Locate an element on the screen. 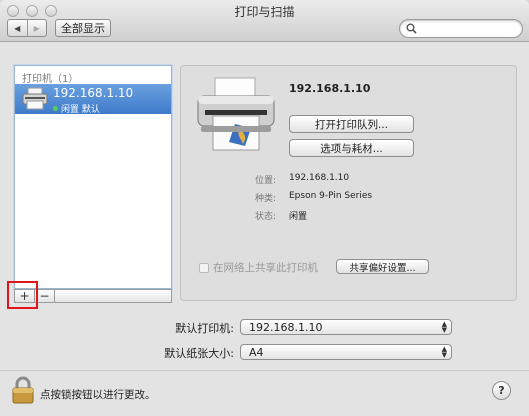  printer-list-item: 192.168.1.10 闲置 默认 is located at coordinates (93, 99).